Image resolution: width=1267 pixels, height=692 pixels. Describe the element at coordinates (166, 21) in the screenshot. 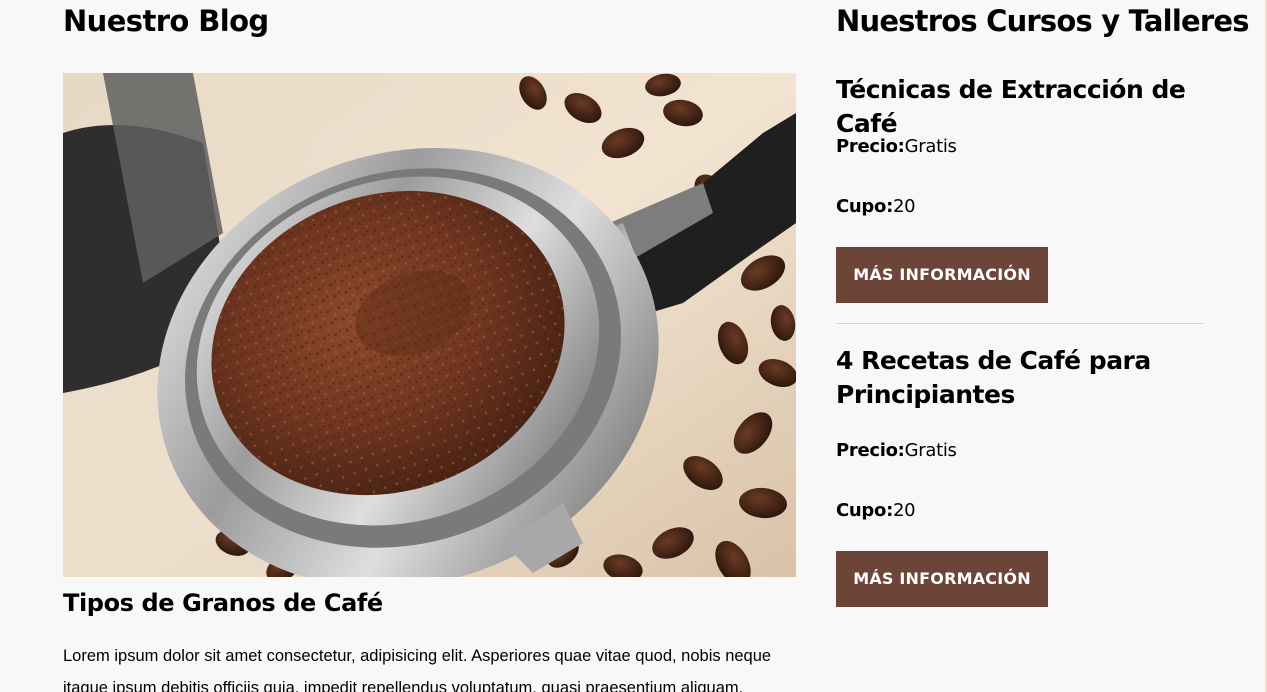

I see `blog-heading: Nuestro Blog` at that location.